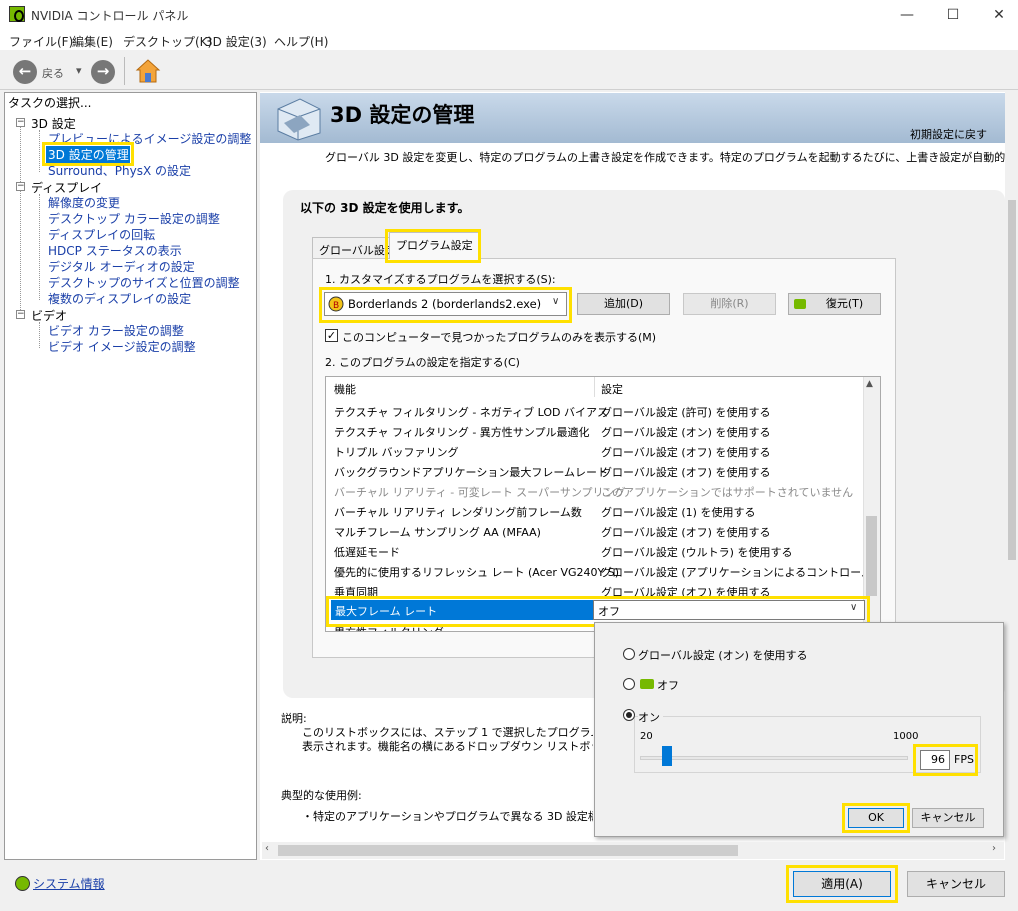 The image size is (1018, 911). Describe the element at coordinates (907, 15) in the screenshot. I see `minimize-button: —` at that location.